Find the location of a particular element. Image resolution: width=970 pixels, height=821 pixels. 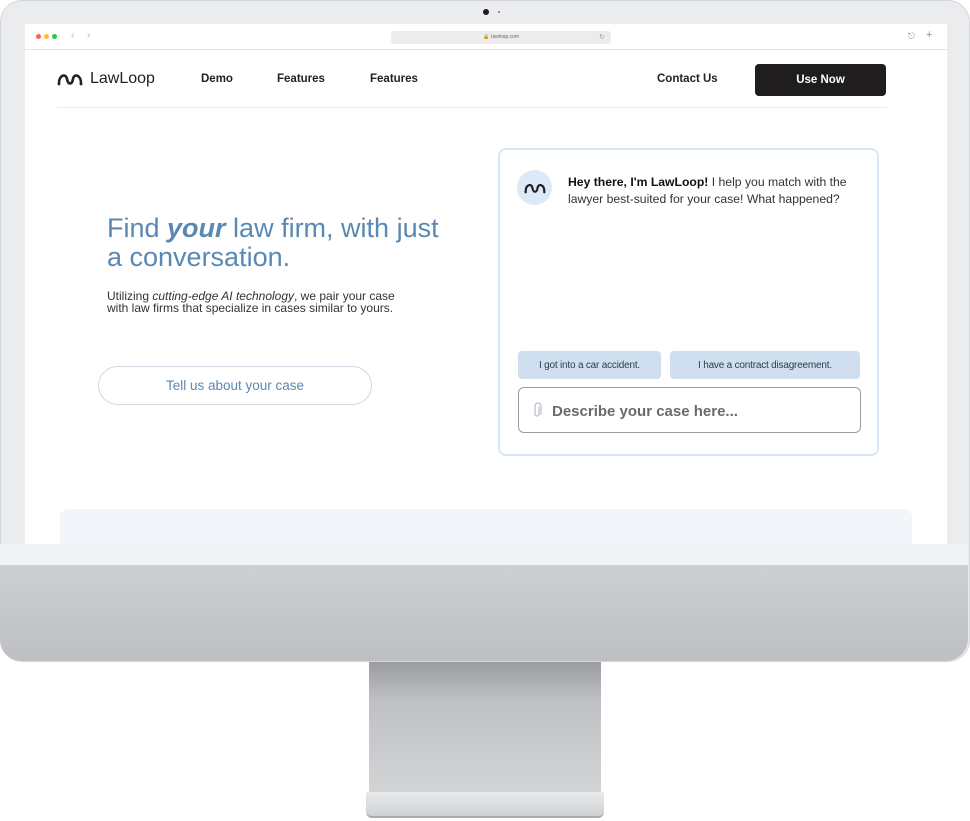

monitor-stand is located at coordinates (485, 728).